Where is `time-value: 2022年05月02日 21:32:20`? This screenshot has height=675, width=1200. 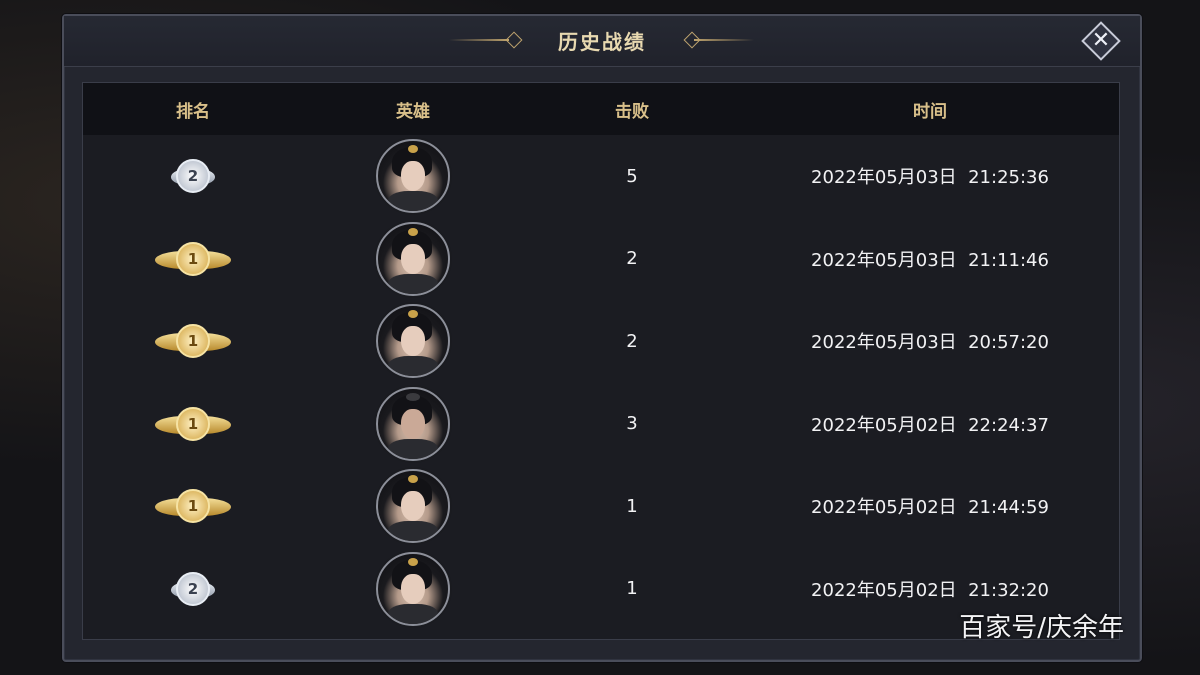
time-value: 2022年05月02日 21:32:20 is located at coordinates (930, 590).